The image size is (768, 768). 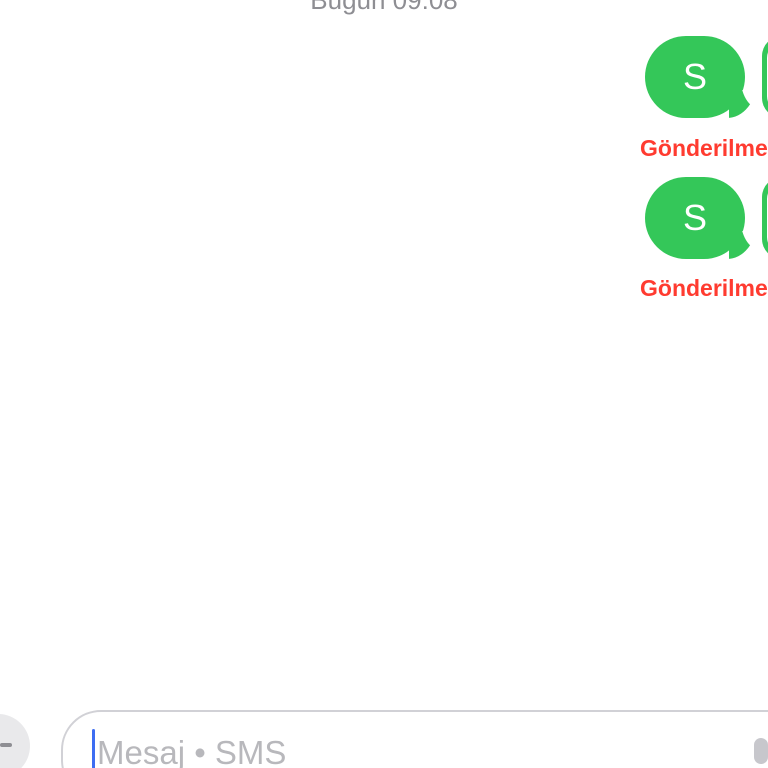 I want to click on text-cursor, so click(x=93, y=748).